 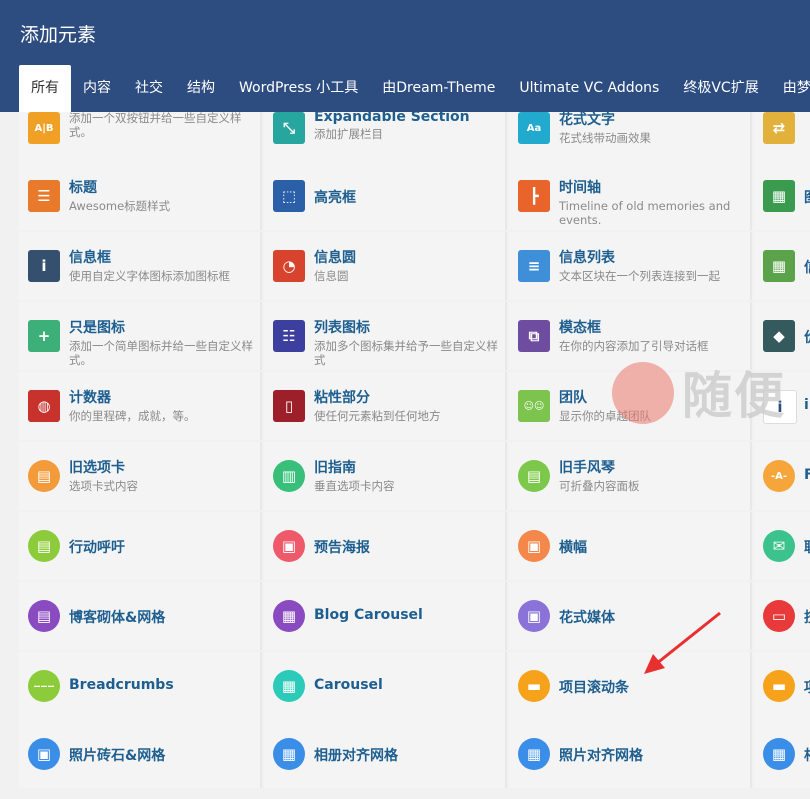 I want to click on tab-ultimate-vc-extension: 终极VC扩展, so click(x=720, y=88).